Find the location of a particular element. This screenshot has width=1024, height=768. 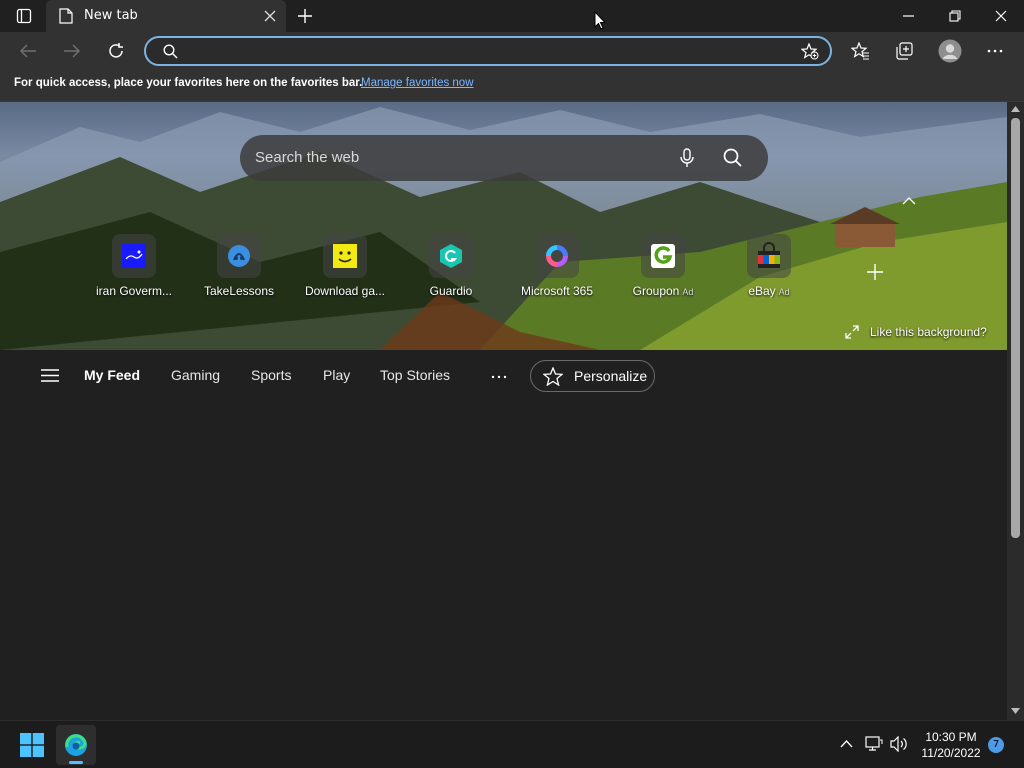

close-window-icon is located at coordinates (1001, 16).